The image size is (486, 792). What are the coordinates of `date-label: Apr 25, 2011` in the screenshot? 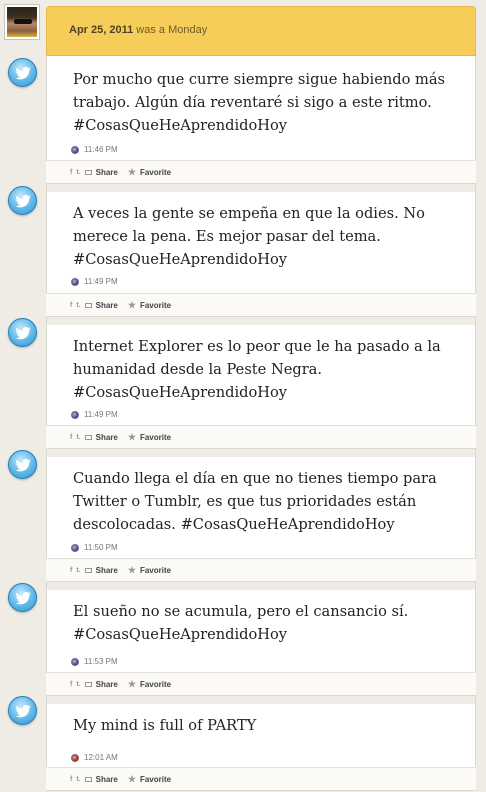 It's located at (101, 30).